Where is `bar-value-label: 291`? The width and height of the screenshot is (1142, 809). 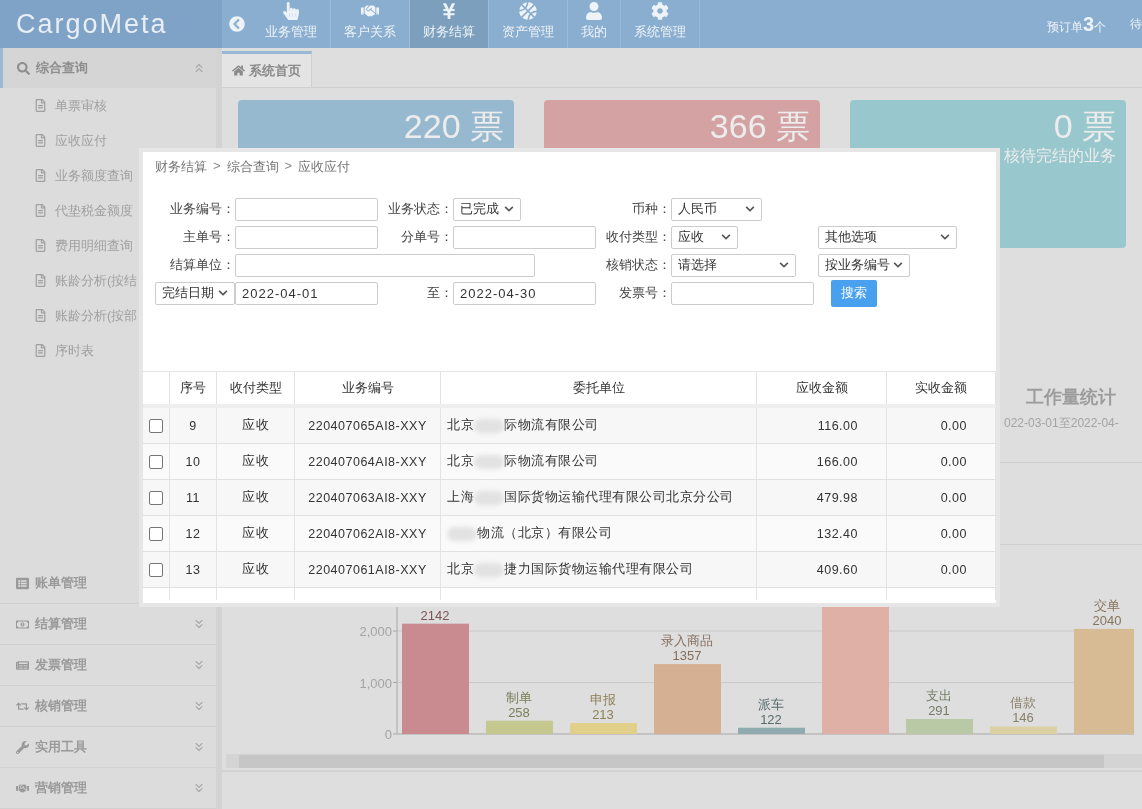 bar-value-label: 291 is located at coordinates (939, 710).